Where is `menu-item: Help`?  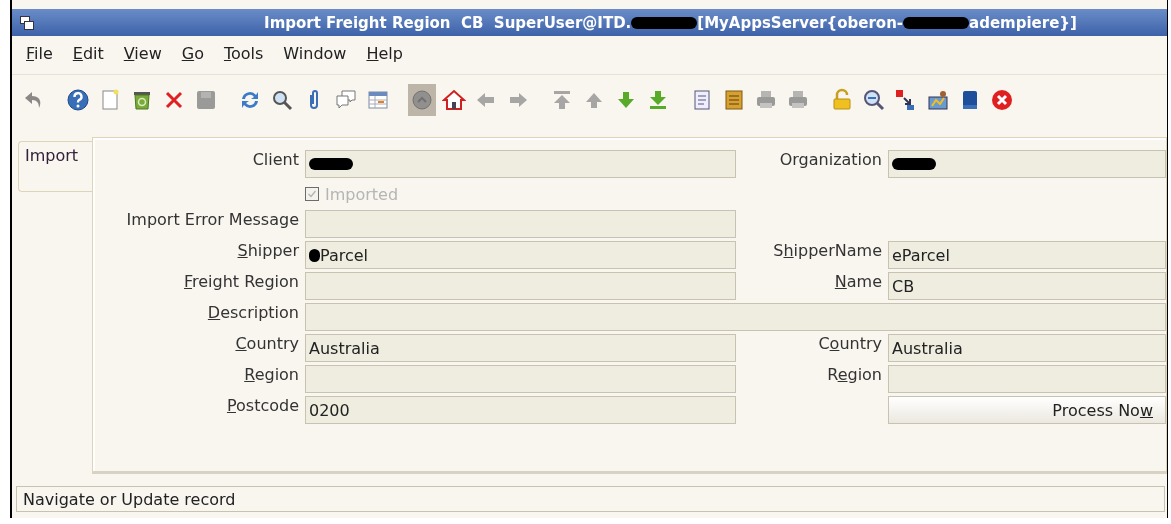 menu-item: Help is located at coordinates (384, 57).